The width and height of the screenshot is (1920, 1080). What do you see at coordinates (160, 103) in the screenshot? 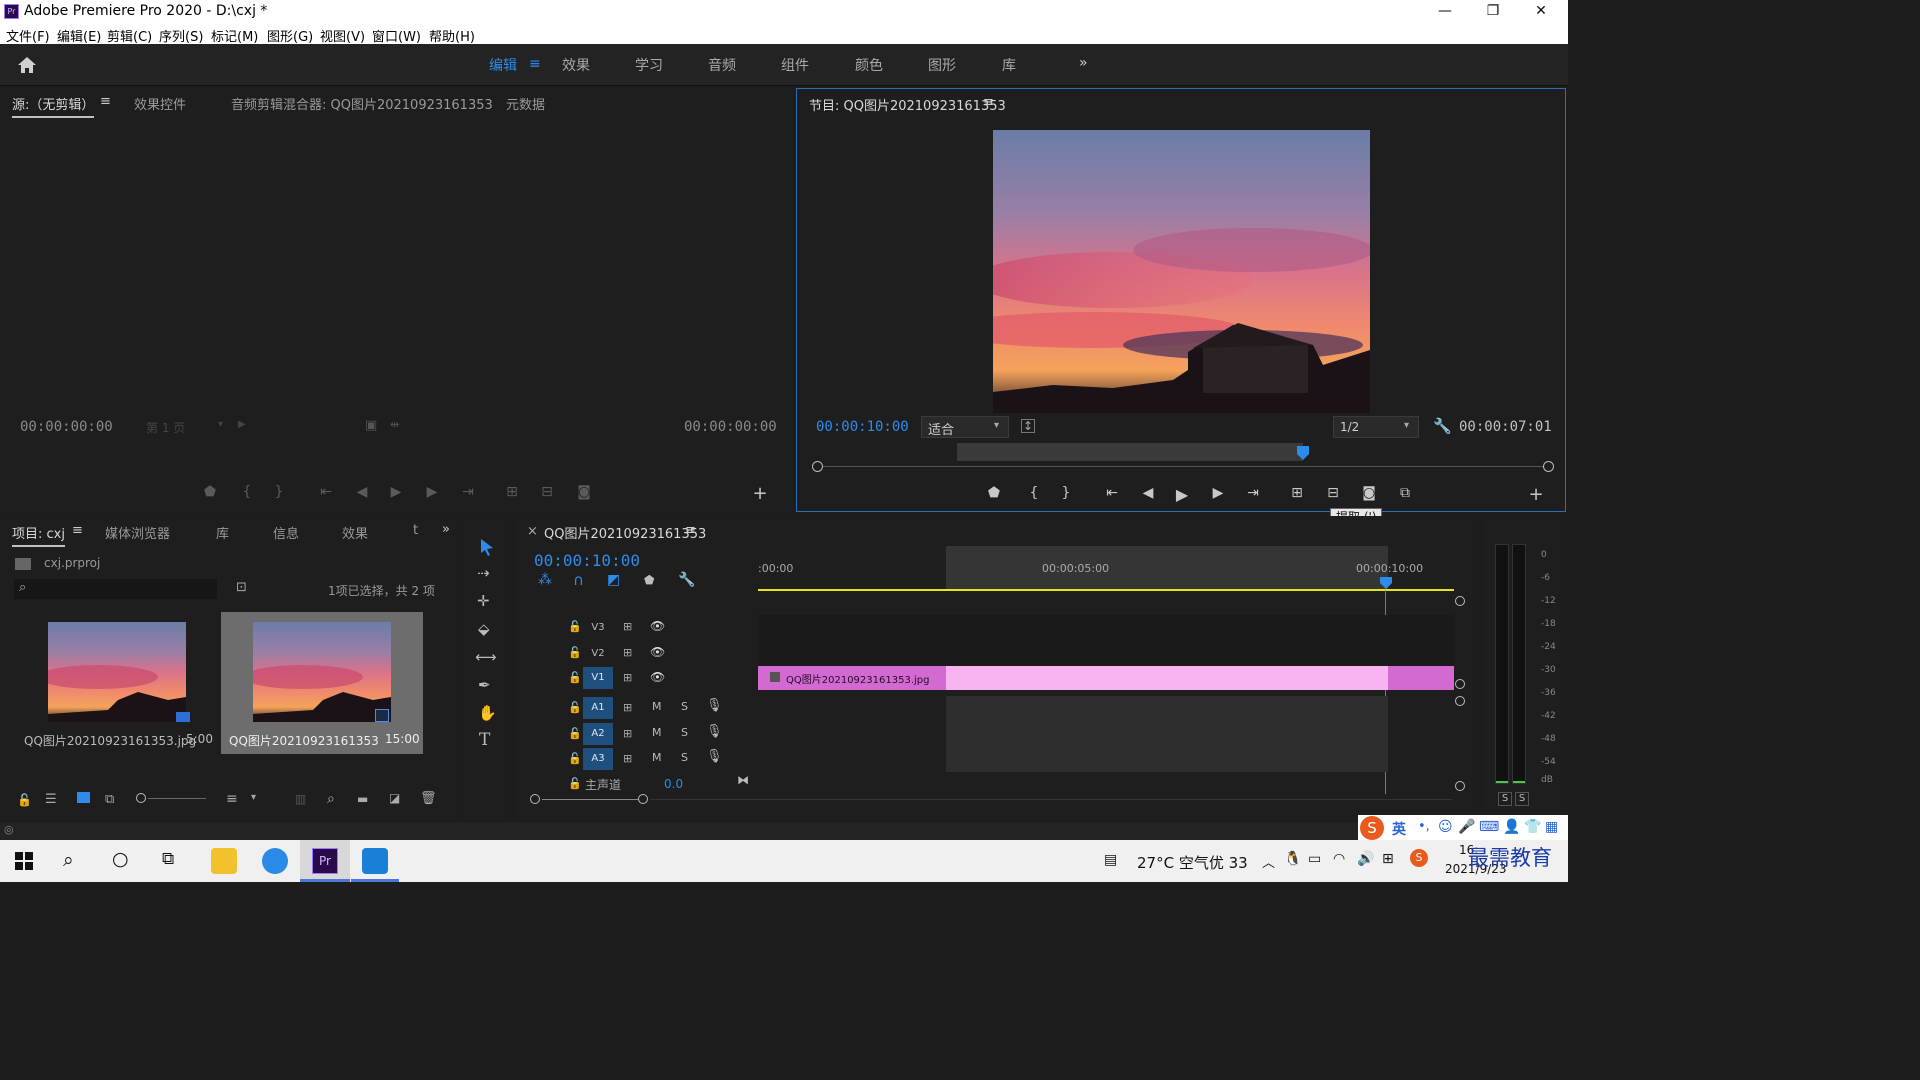
I see `tab-effect-controls: 效果控件` at bounding box center [160, 103].